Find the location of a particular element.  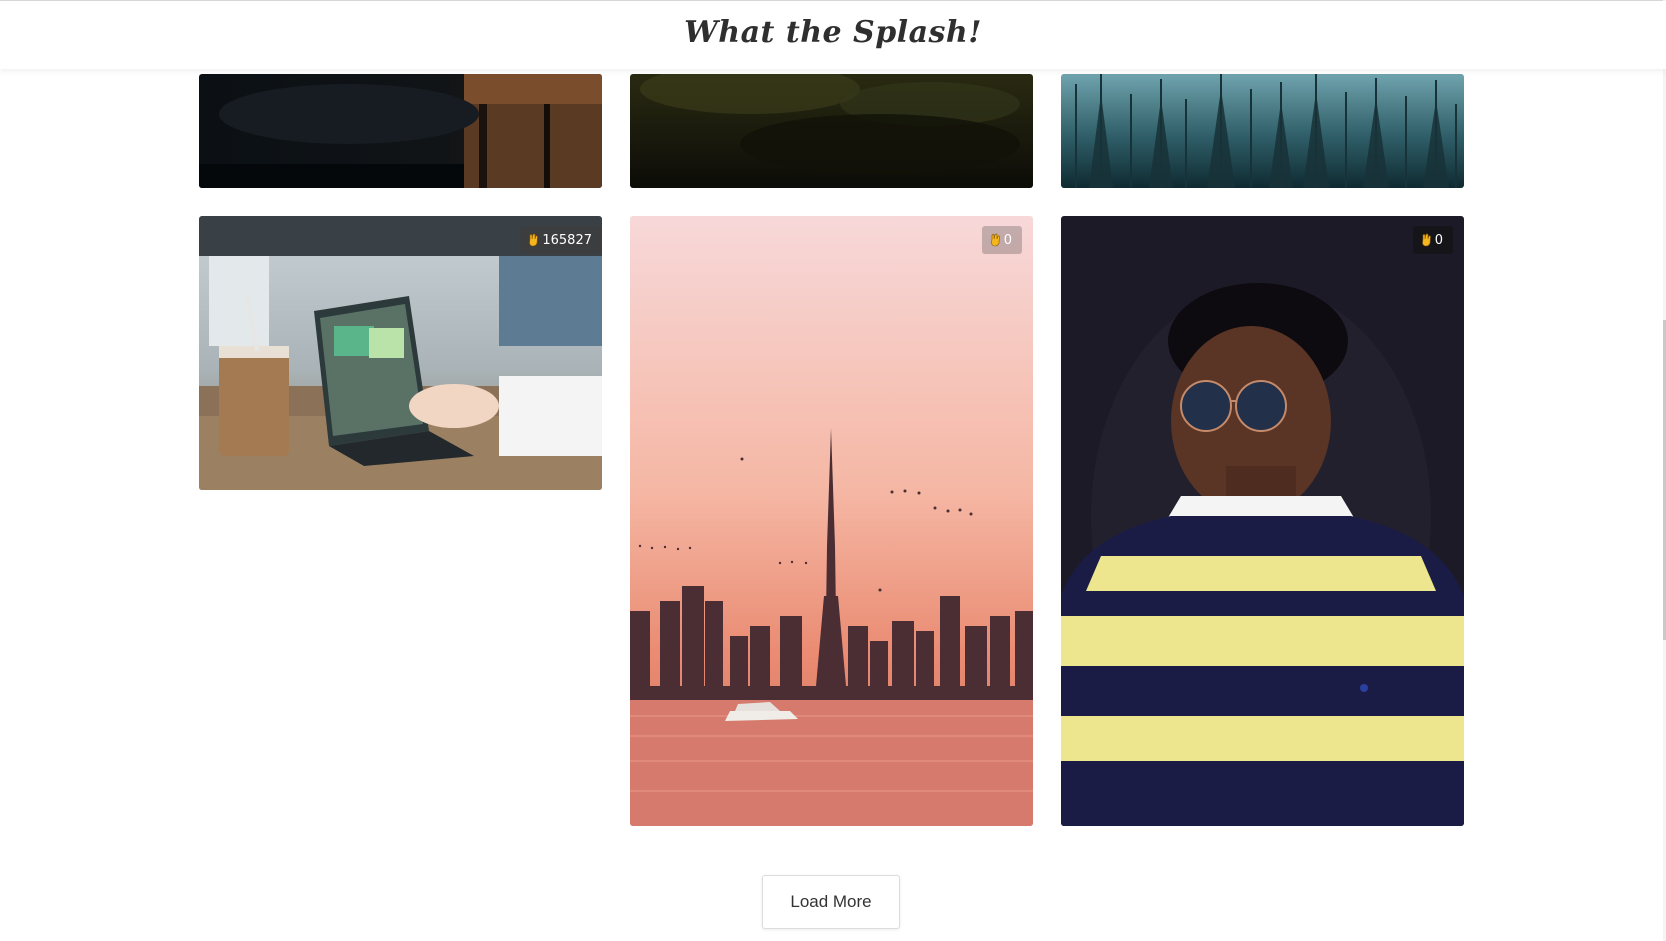

photo-forest-dark-image is located at coordinates (831, 131).